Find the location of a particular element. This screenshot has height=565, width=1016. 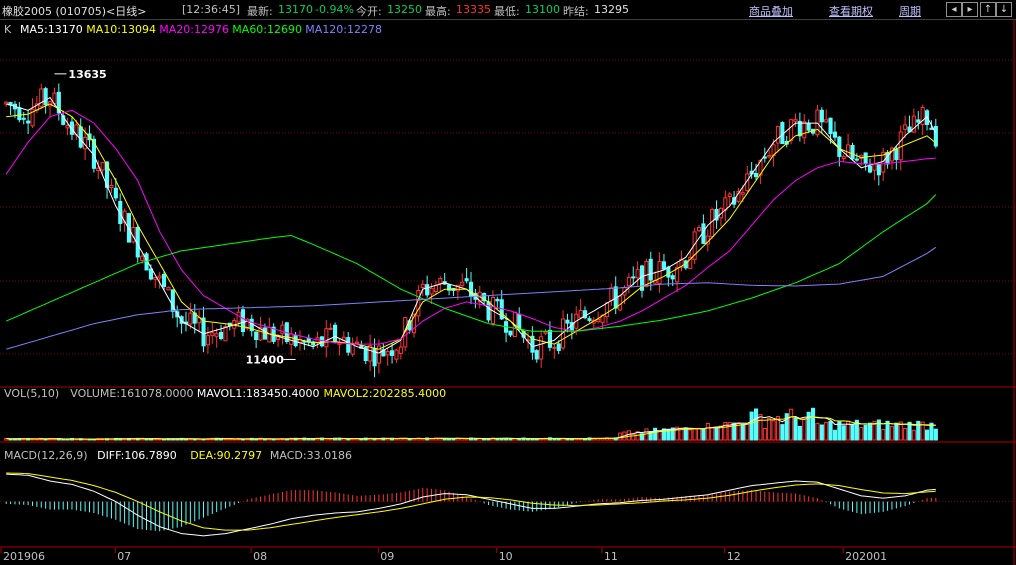

arrow-right-icon: ▸ is located at coordinates (970, 9).